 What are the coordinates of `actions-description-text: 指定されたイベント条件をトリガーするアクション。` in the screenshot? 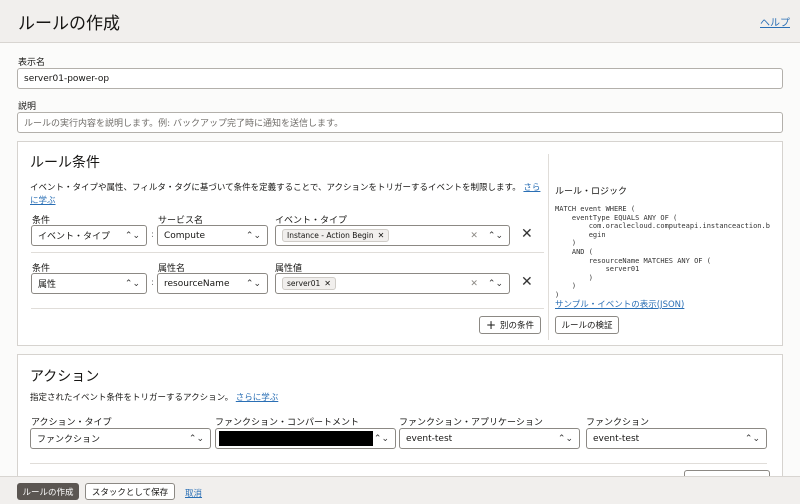 It's located at (132, 398).